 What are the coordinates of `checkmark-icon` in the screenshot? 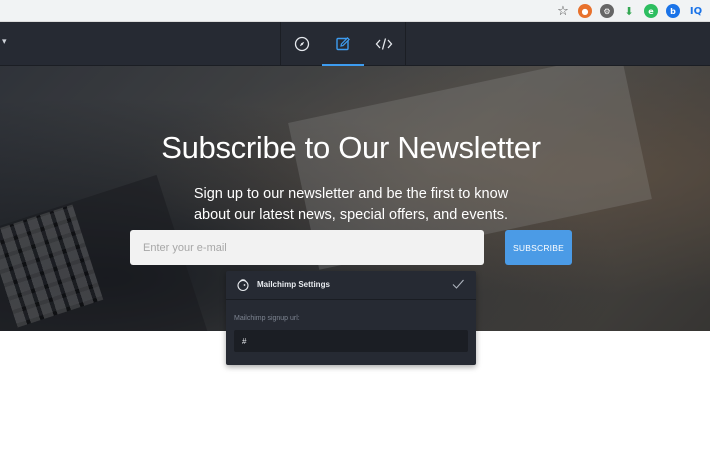 It's located at (458, 284).